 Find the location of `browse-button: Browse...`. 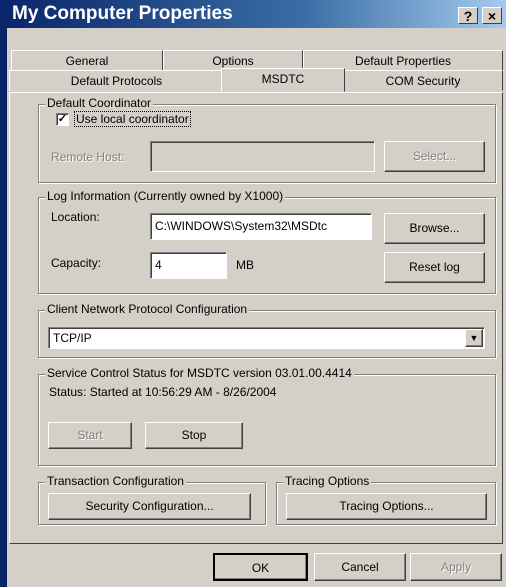

browse-button: Browse... is located at coordinates (434, 228).